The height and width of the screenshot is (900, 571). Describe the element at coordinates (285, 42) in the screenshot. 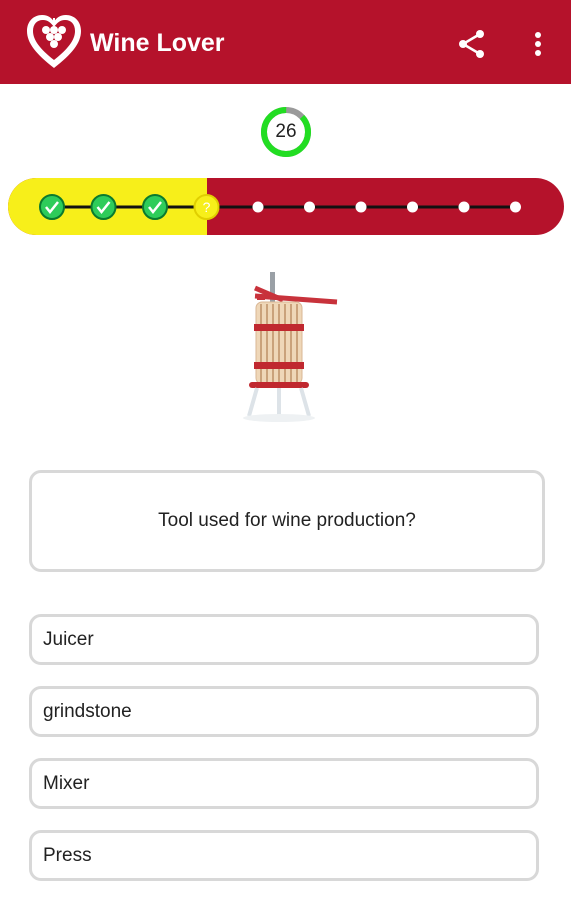

I see `app-bar: Wine Lover` at that location.